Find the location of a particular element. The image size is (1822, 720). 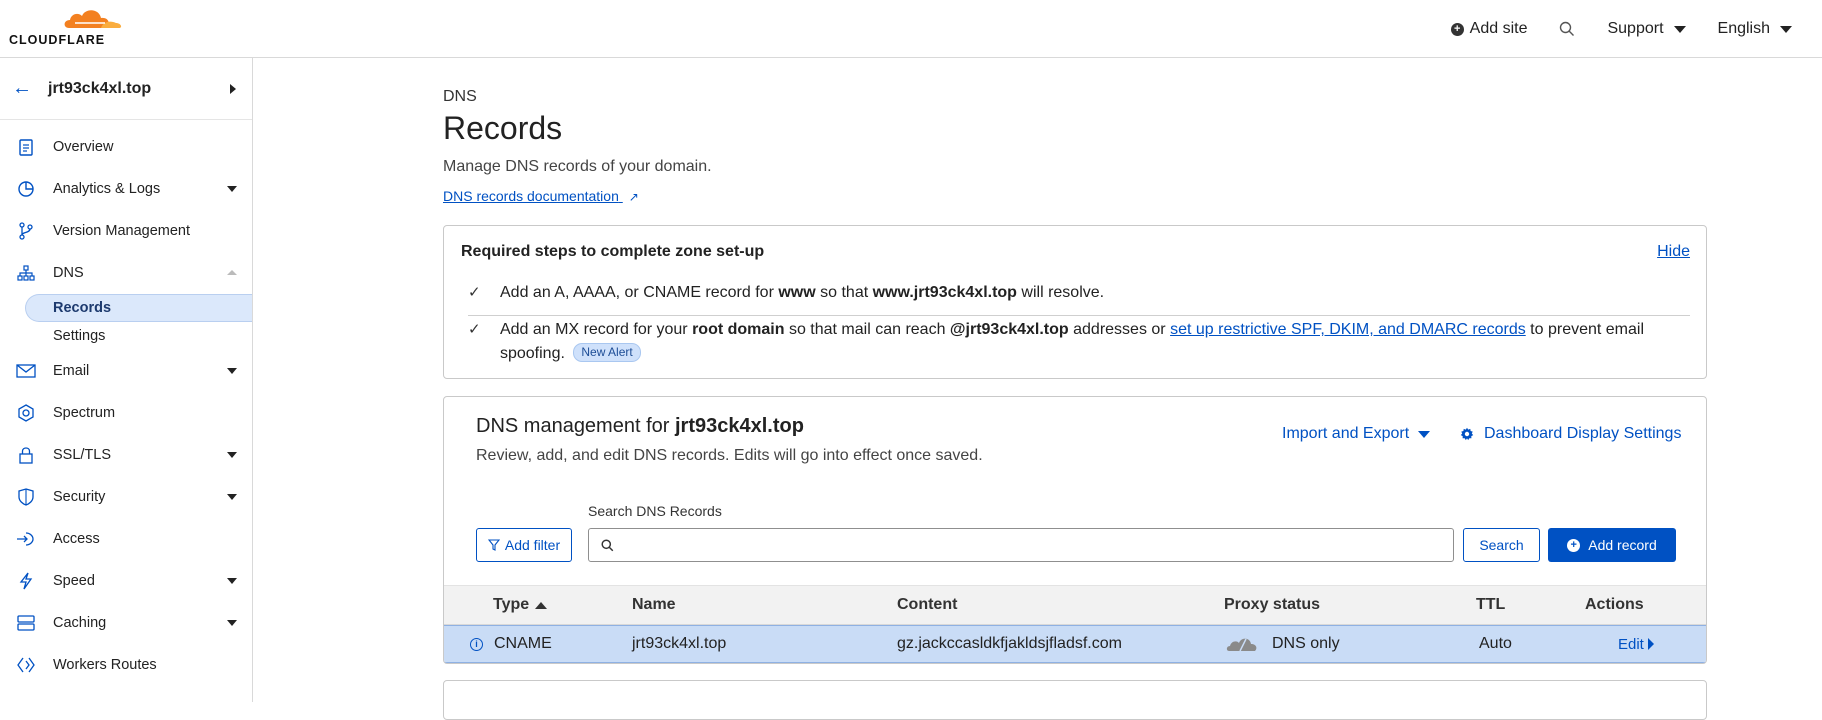

search-dns-label: Search DNS Records is located at coordinates (655, 511).